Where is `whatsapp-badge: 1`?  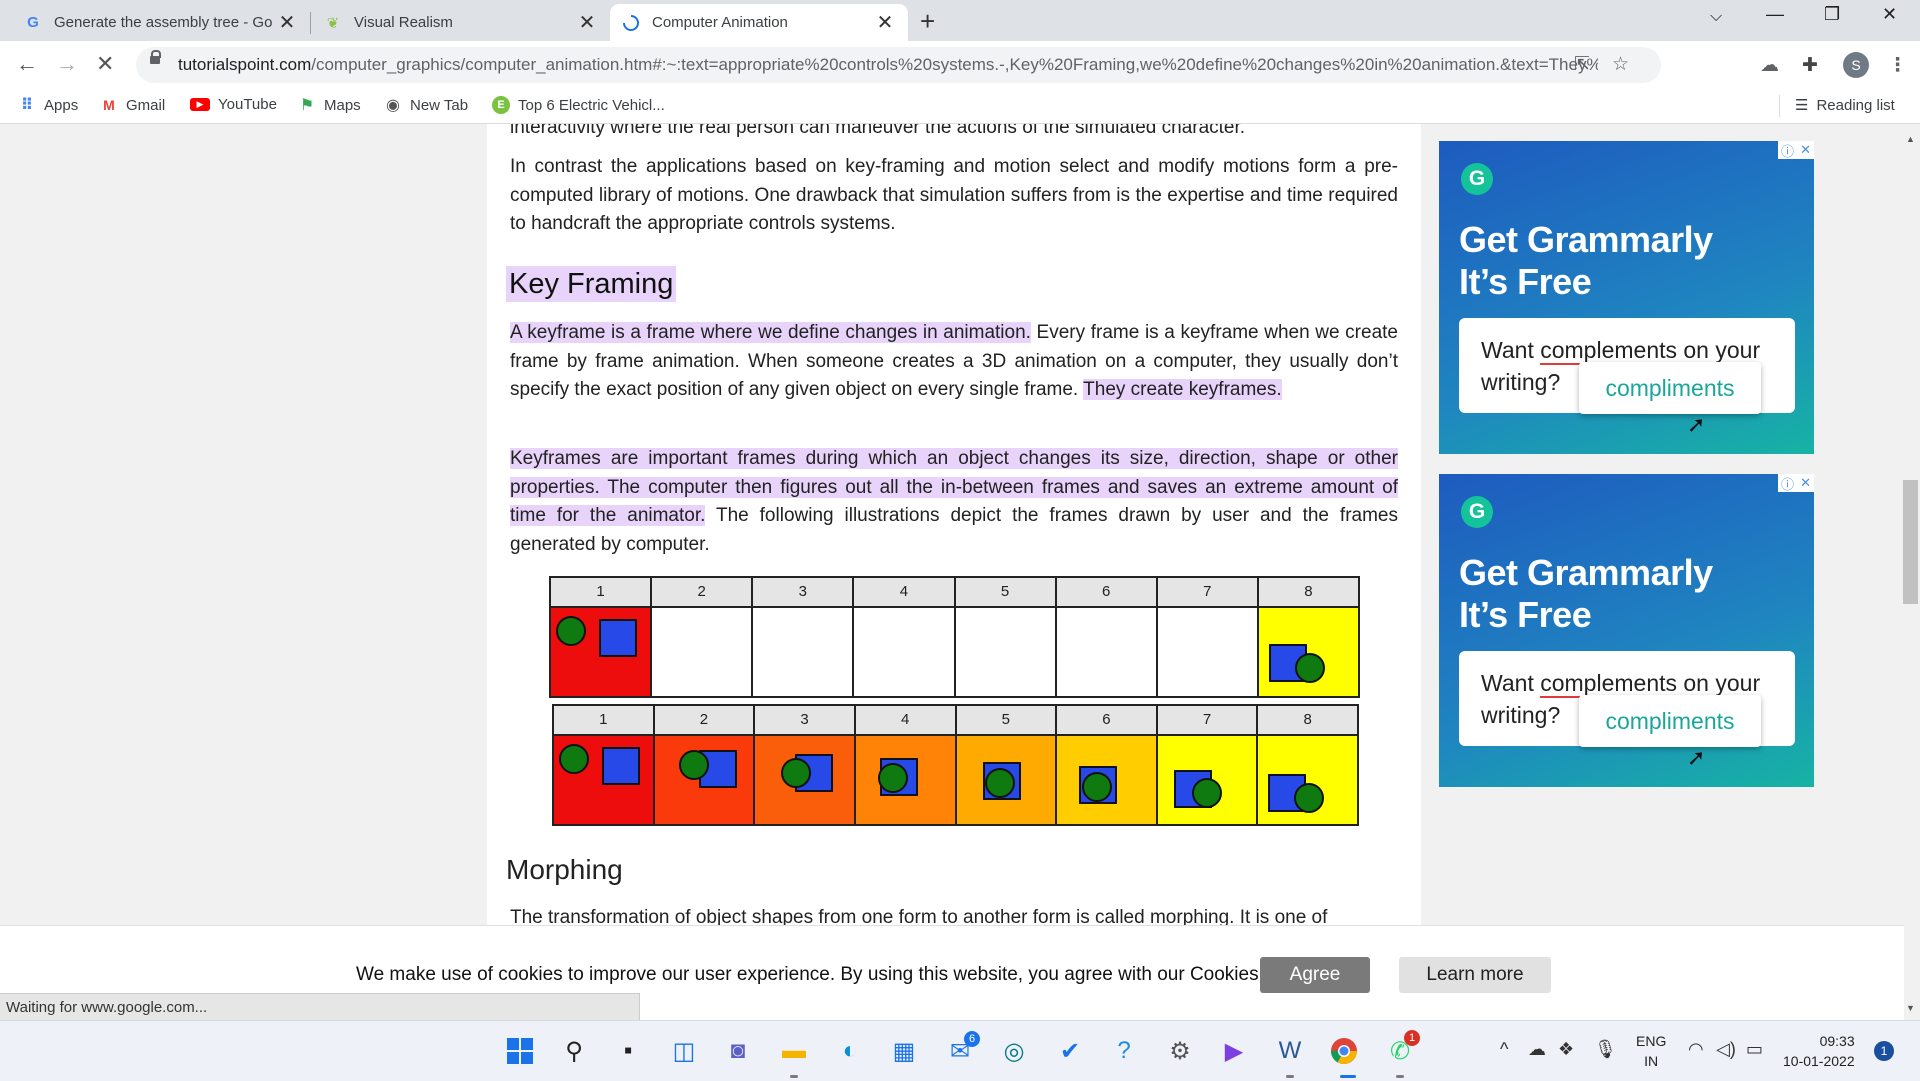
whatsapp-badge: 1 is located at coordinates (1412, 1038).